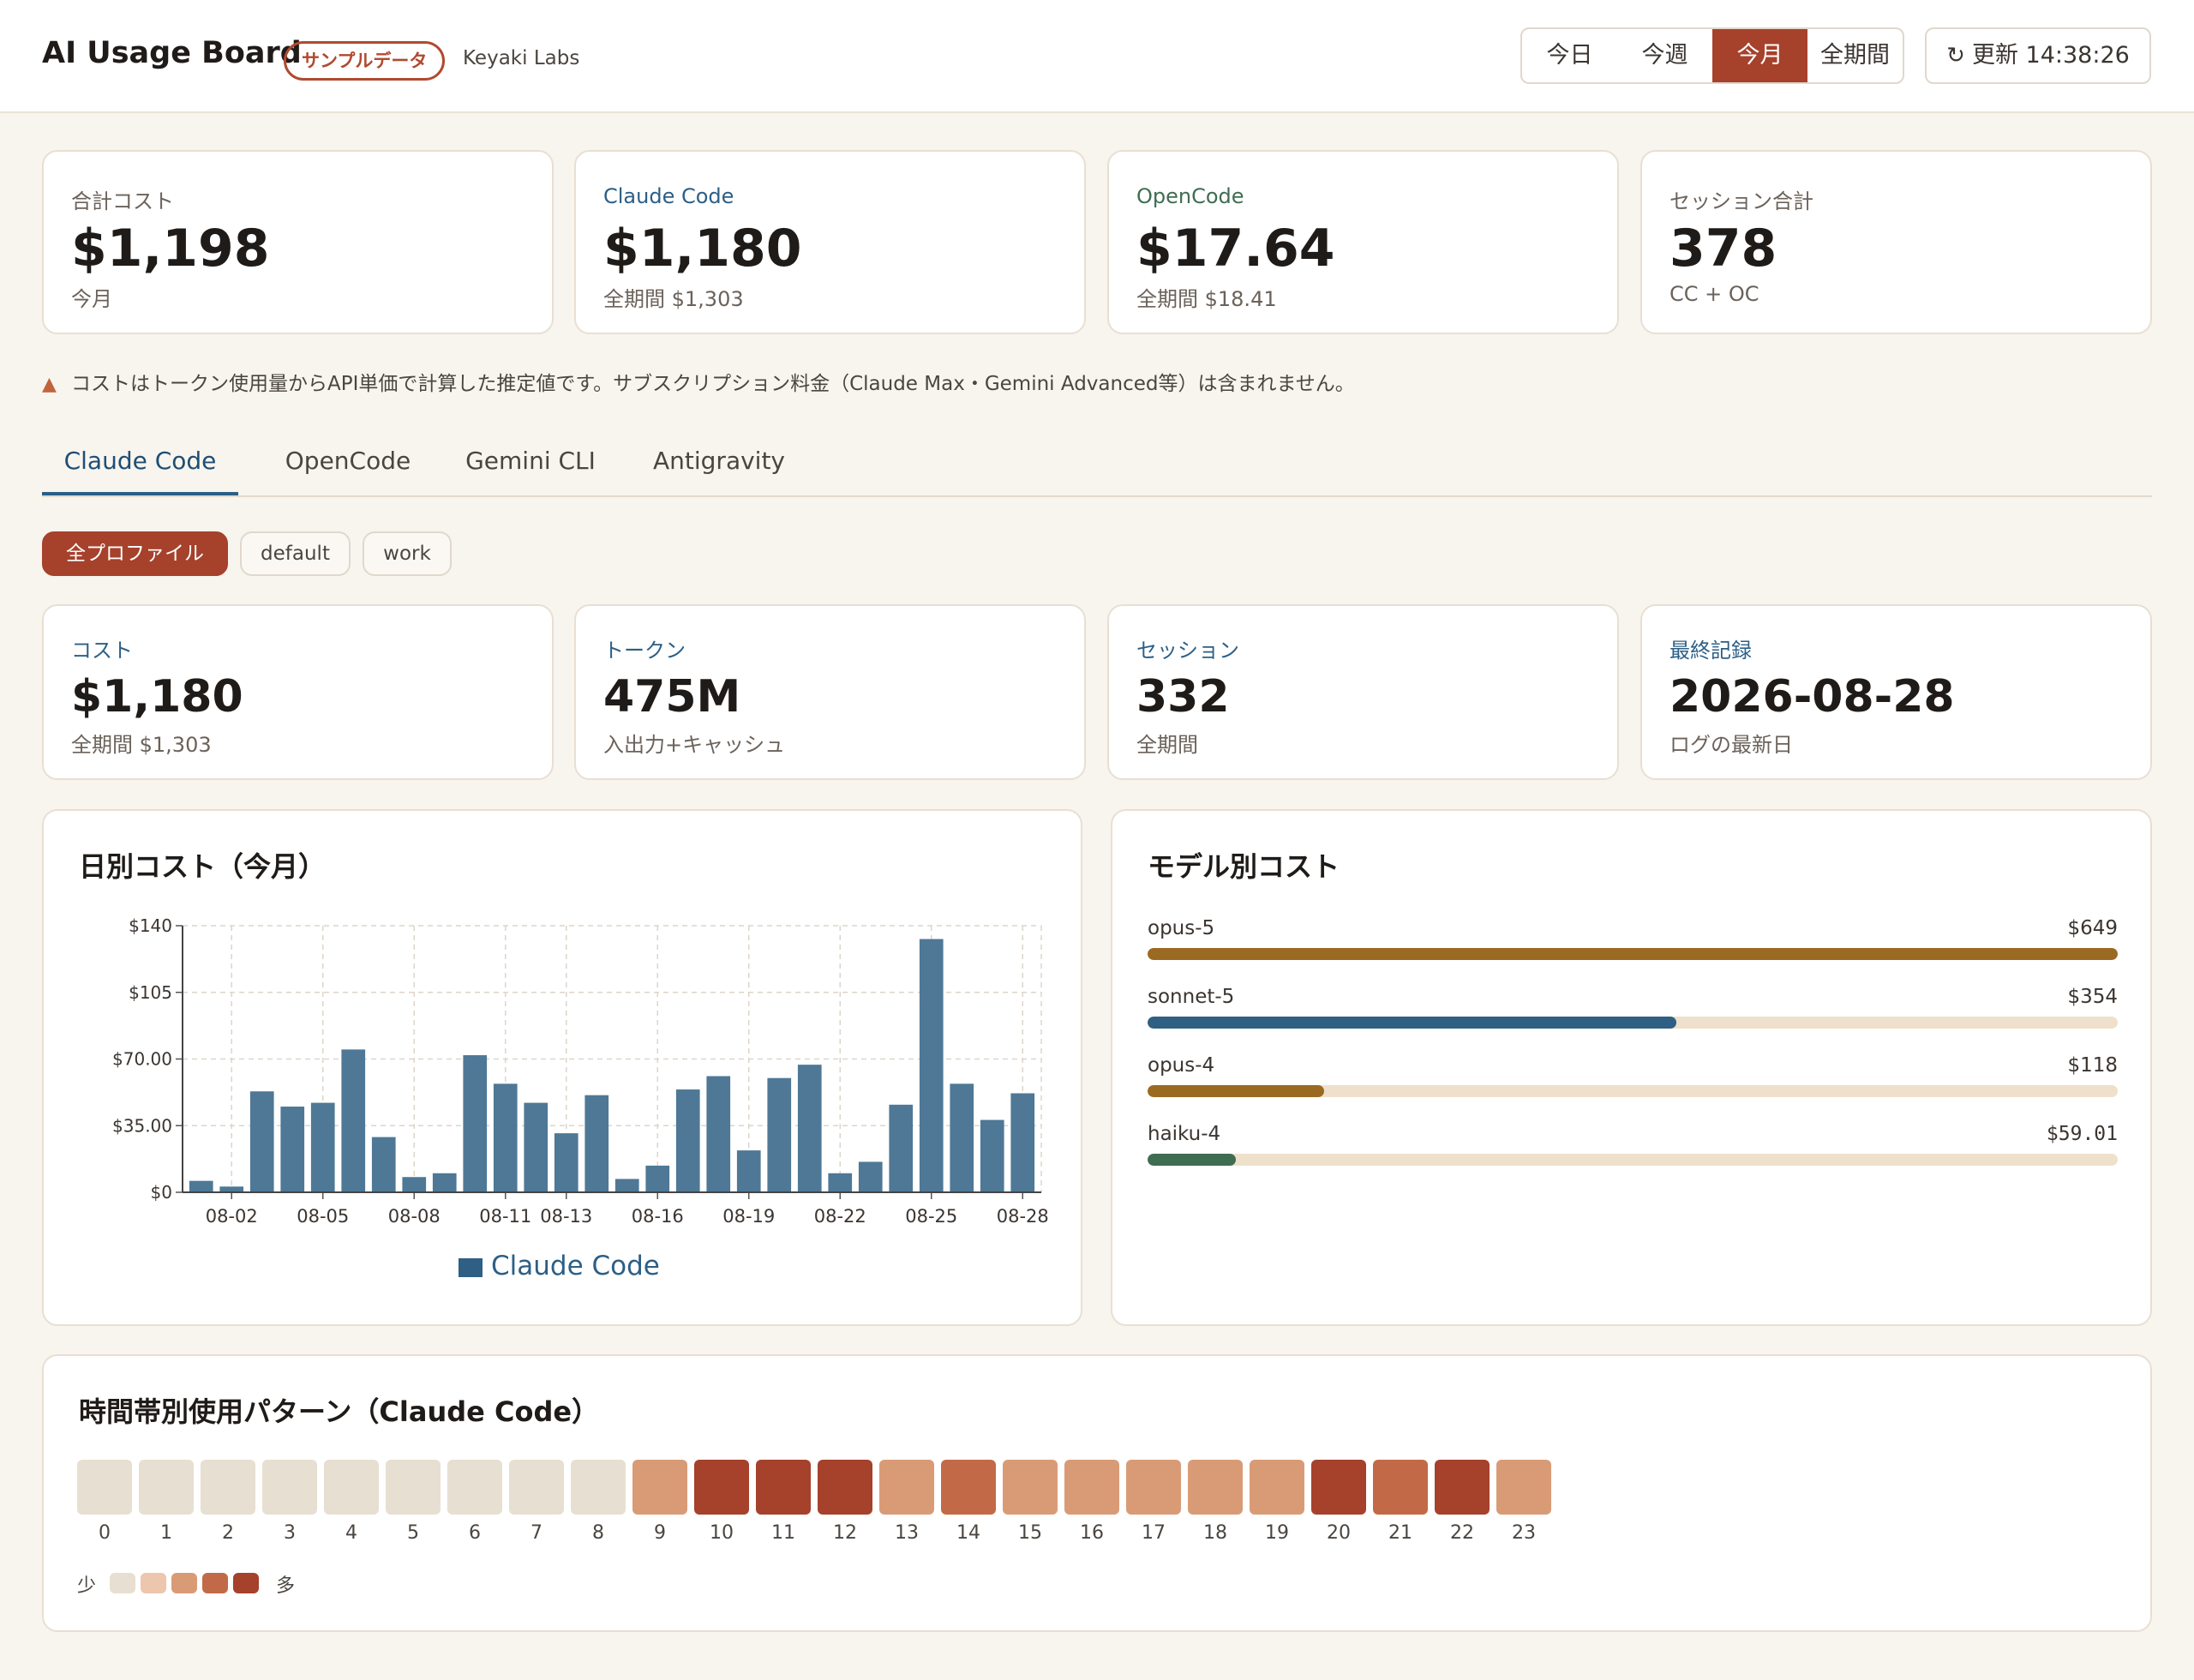 The width and height of the screenshot is (2194, 1680). Describe the element at coordinates (140, 462) in the screenshot. I see `tab-claude-code: Claude Code` at that location.